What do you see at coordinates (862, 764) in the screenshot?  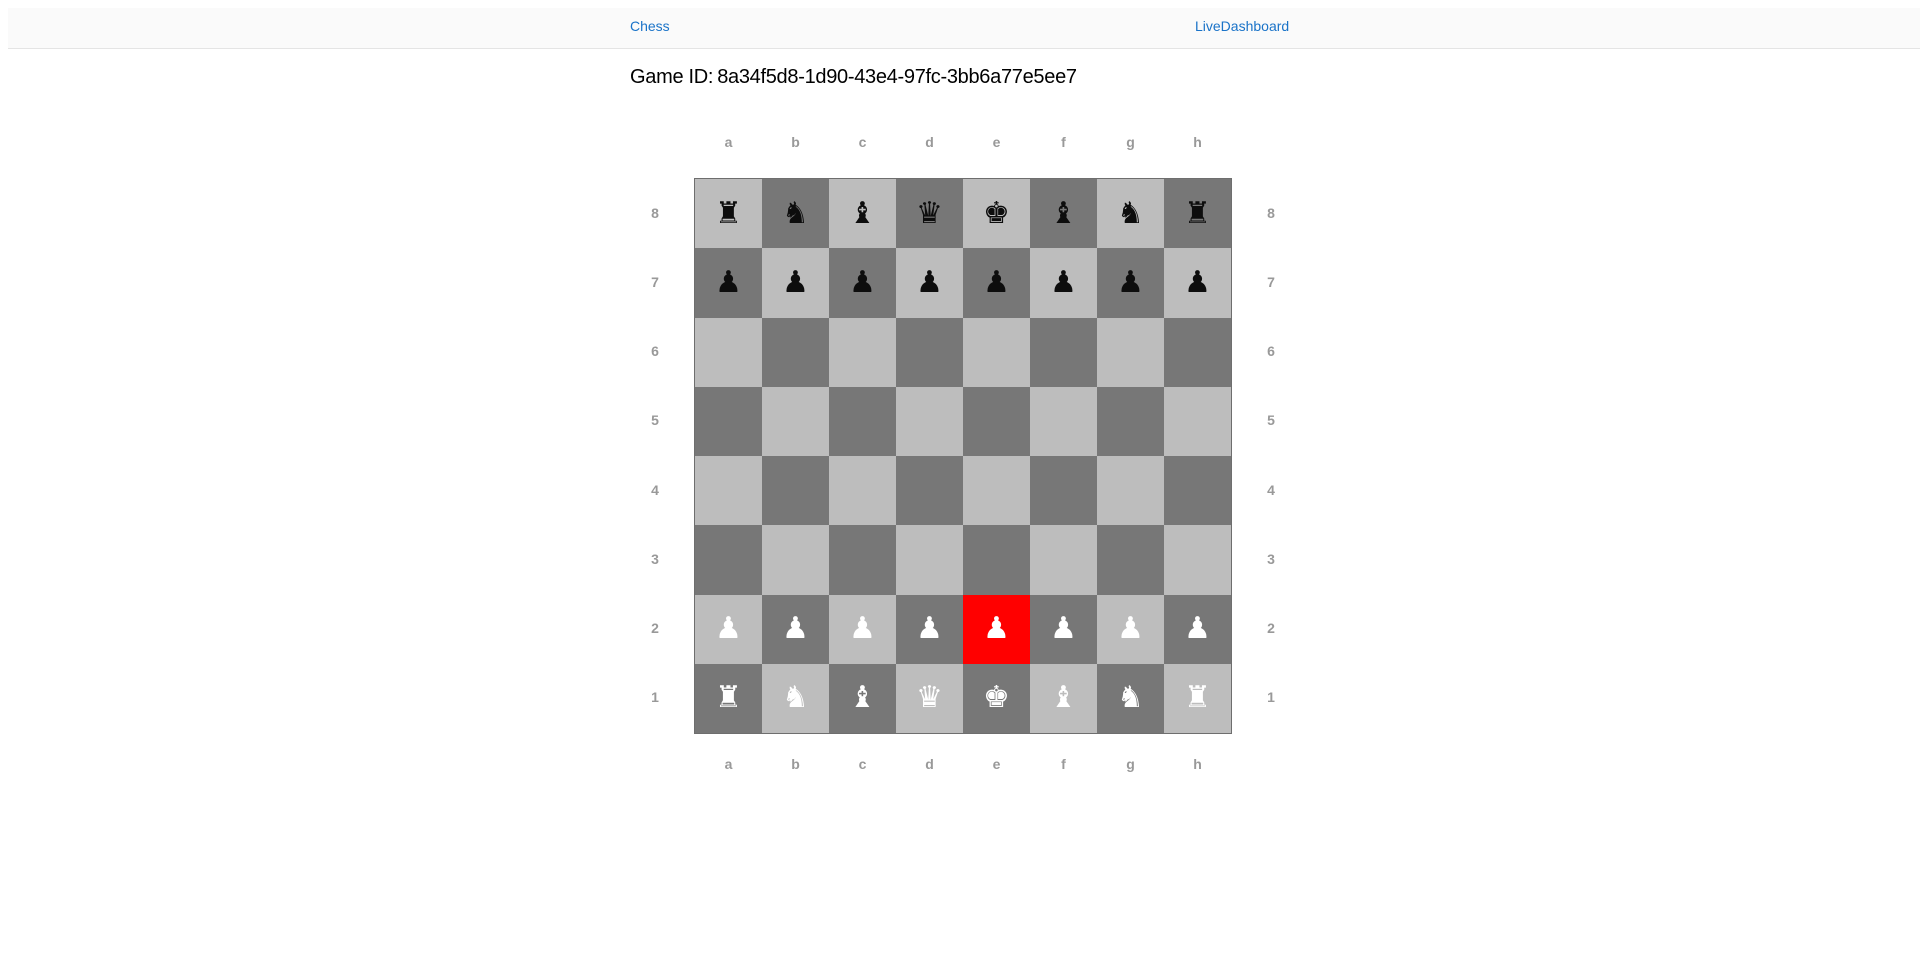 I see `file-label-bottom-c: c` at bounding box center [862, 764].